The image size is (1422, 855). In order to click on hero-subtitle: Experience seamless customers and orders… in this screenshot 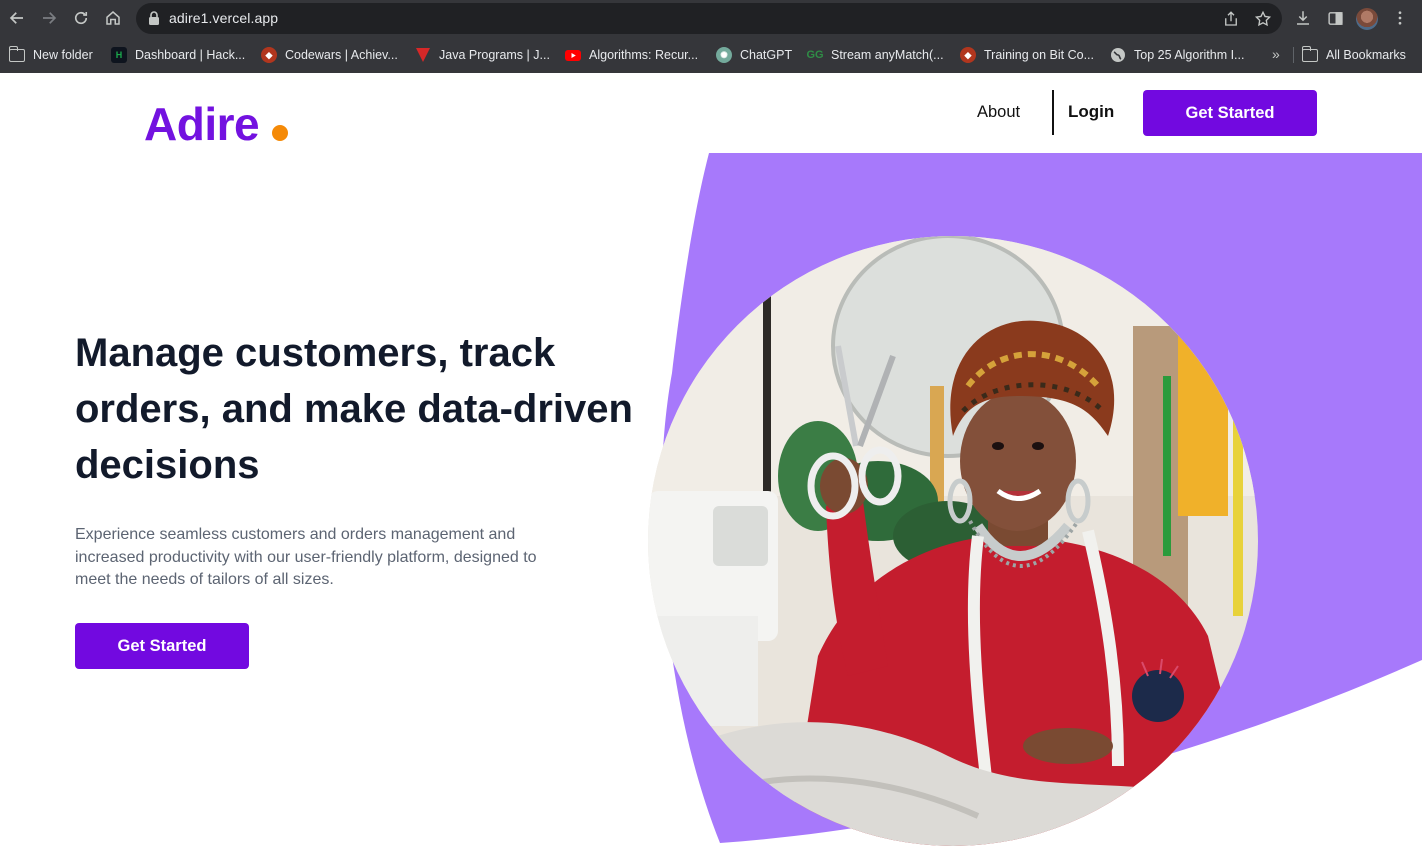, I will do `click(306, 557)`.